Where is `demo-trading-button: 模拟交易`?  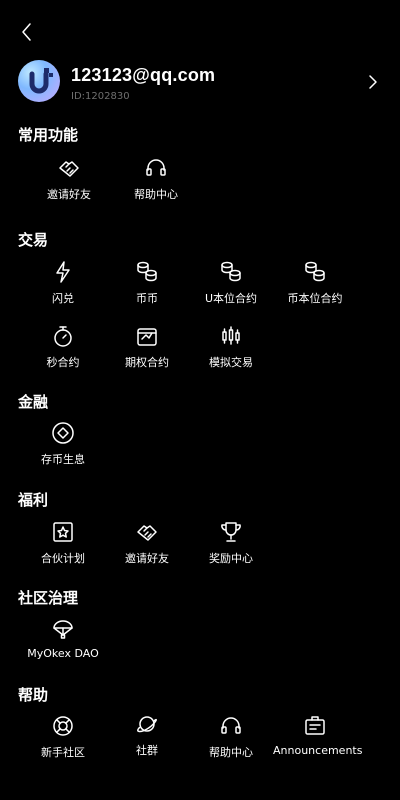
demo-trading-button: 模拟交易 is located at coordinates (231, 347).